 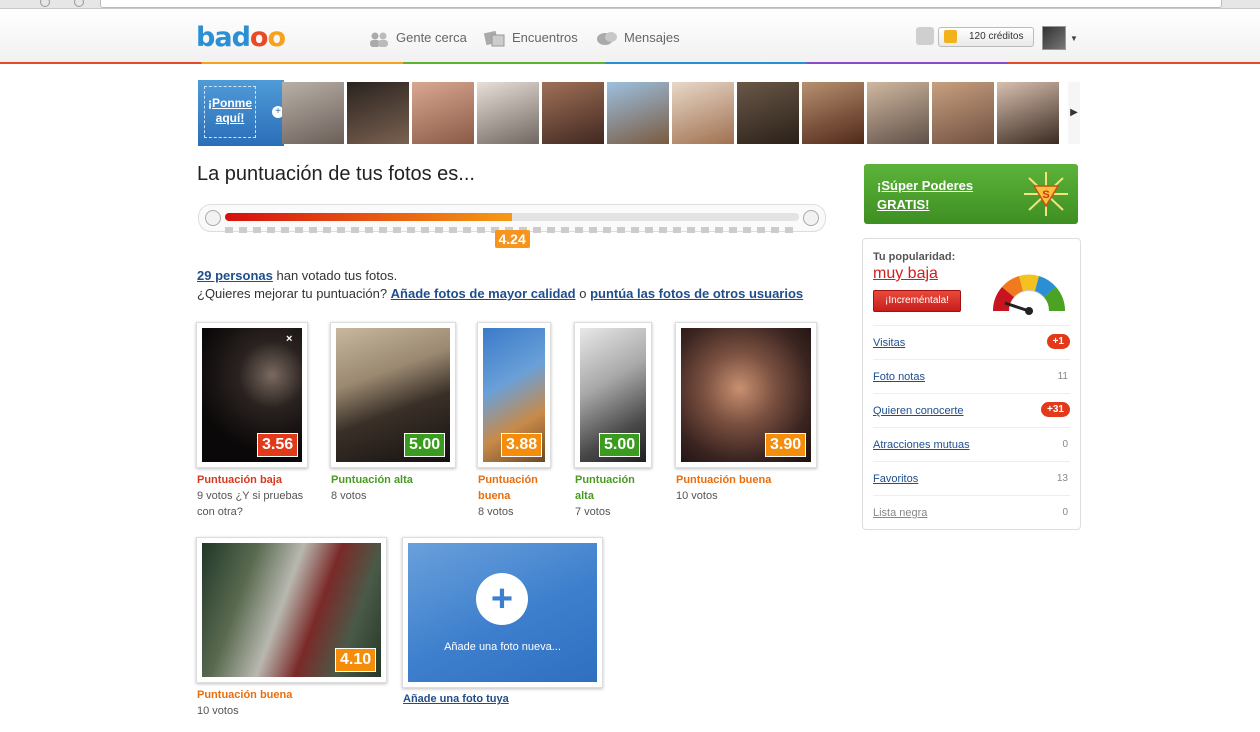 I want to click on chevron-down-icon: ▼, so click(x=1074, y=38).